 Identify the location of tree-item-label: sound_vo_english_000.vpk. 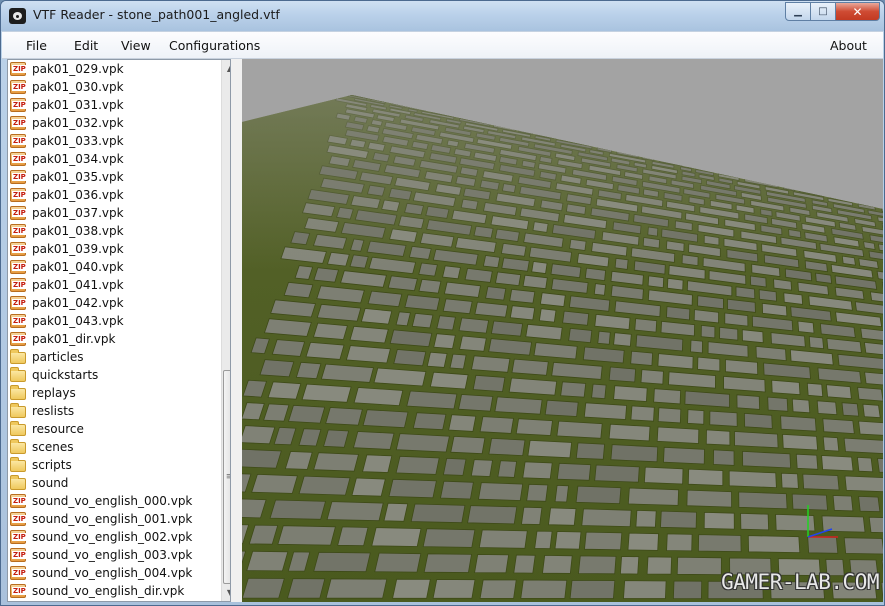
(112, 501).